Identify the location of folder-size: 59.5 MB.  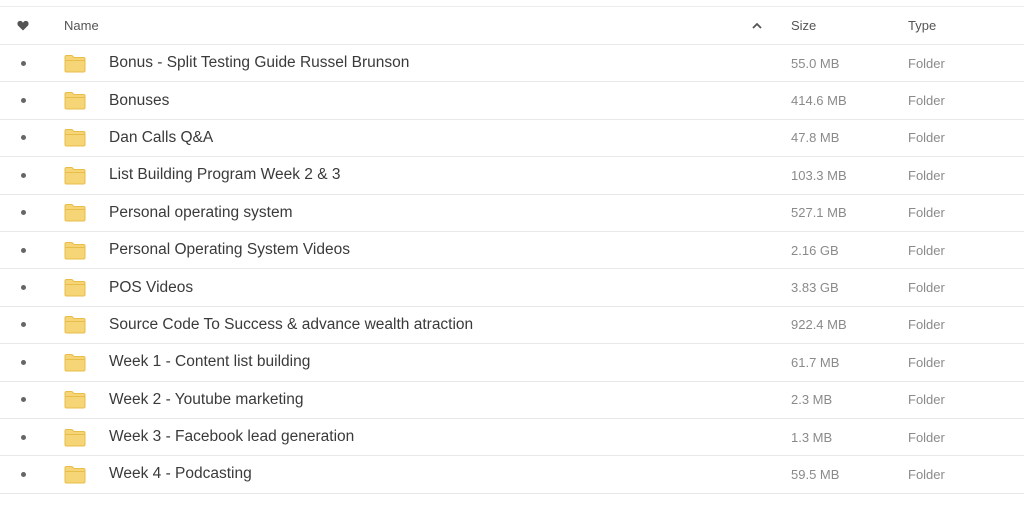
(815, 474).